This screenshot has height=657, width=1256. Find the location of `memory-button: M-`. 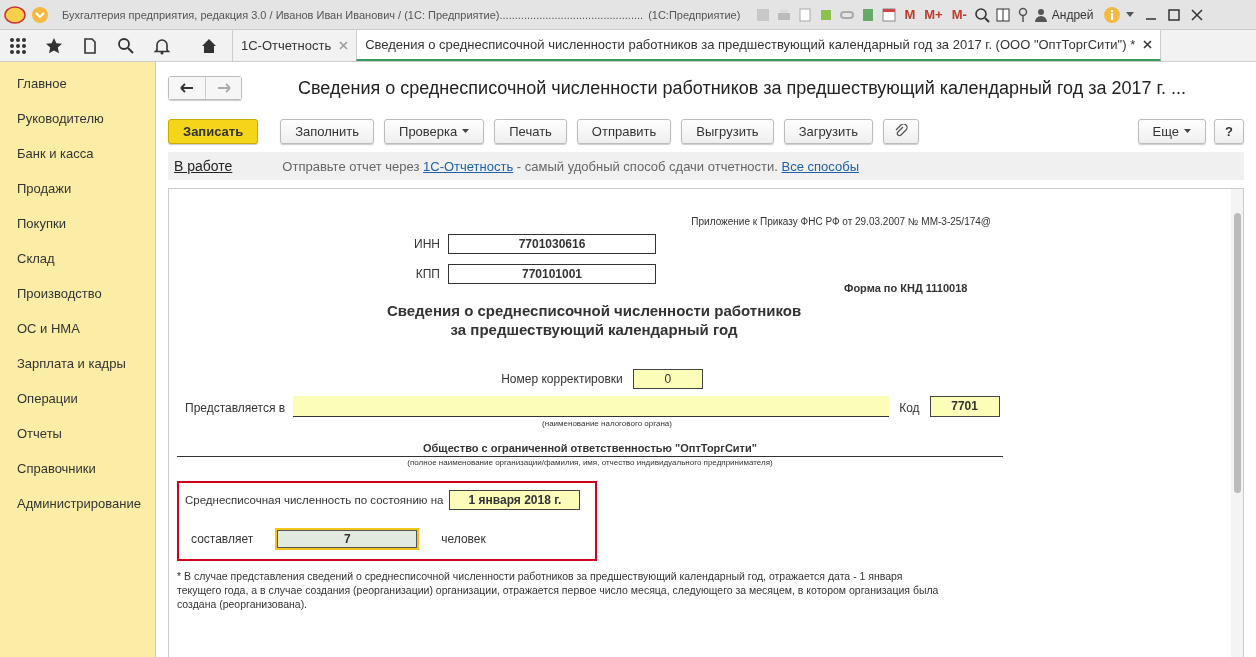

memory-button: M- is located at coordinates (959, 14).